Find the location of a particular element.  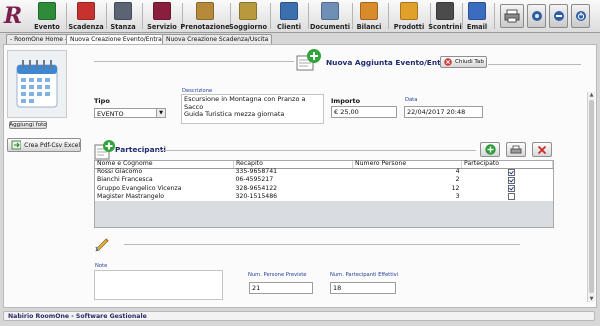

actual-participants-field: 18 is located at coordinates (363, 288).